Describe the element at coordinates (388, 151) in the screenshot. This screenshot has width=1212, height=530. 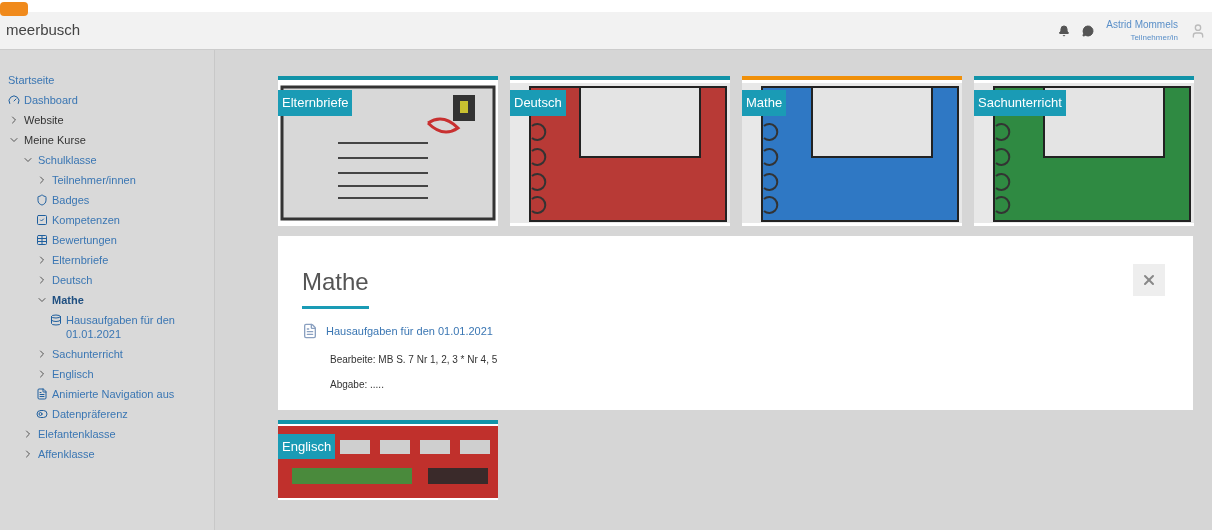
I see `course-tile: Elternbriefe` at that location.